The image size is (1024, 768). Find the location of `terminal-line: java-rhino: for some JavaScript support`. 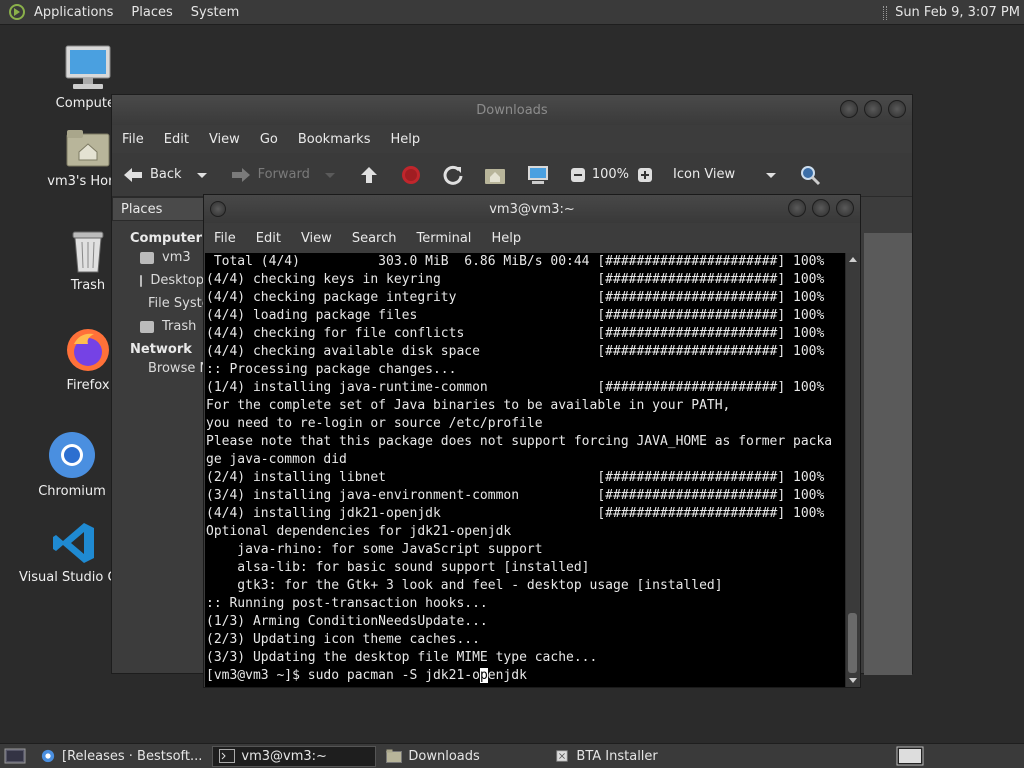

terminal-line: java-rhino: for some JavaScript support is located at coordinates (374, 549).